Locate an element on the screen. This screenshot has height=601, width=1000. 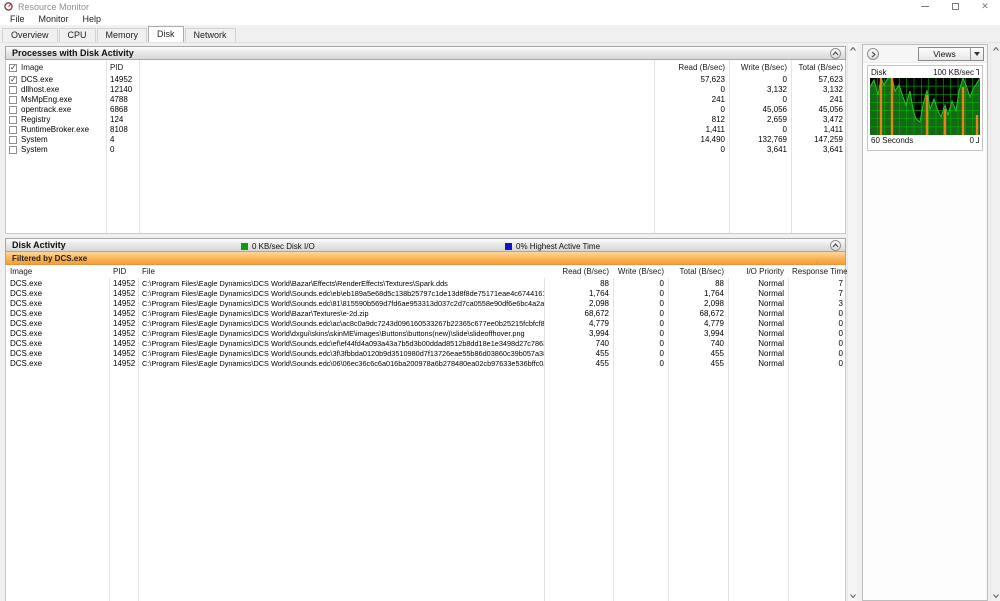
active-time-legend: 0% Highest Active Time is located at coordinates (552, 246).